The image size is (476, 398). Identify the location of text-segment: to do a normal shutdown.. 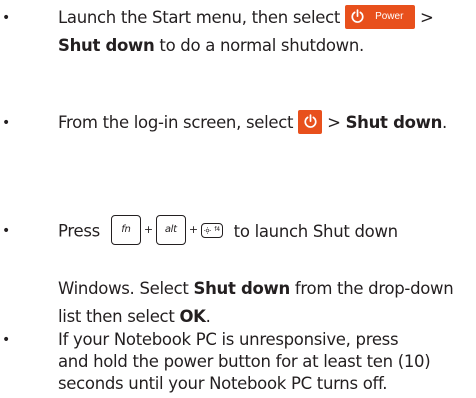
(259, 45).